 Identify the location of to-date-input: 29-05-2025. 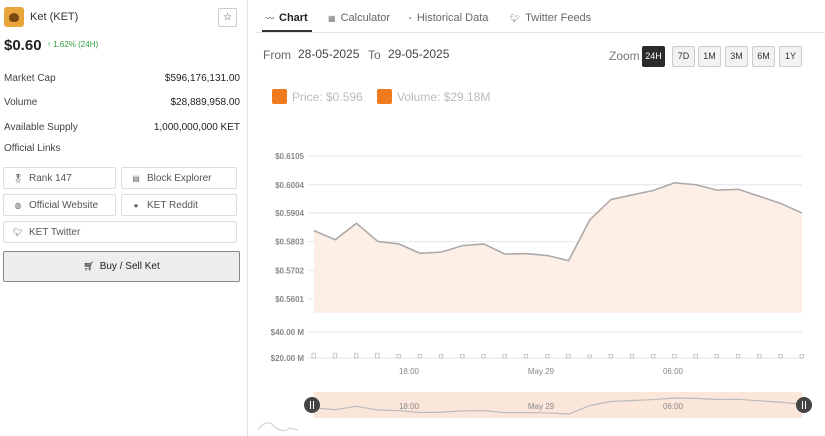
(418, 54).